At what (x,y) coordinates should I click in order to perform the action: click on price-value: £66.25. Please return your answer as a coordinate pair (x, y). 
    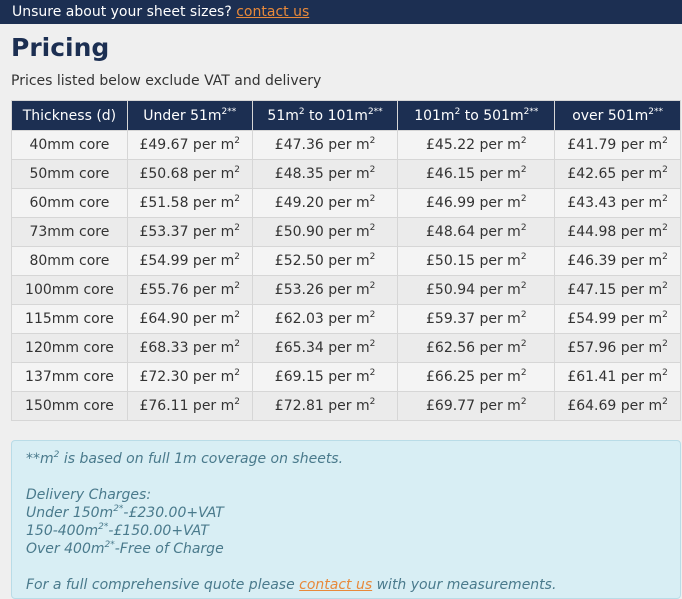
    Looking at the image, I should click on (451, 377).